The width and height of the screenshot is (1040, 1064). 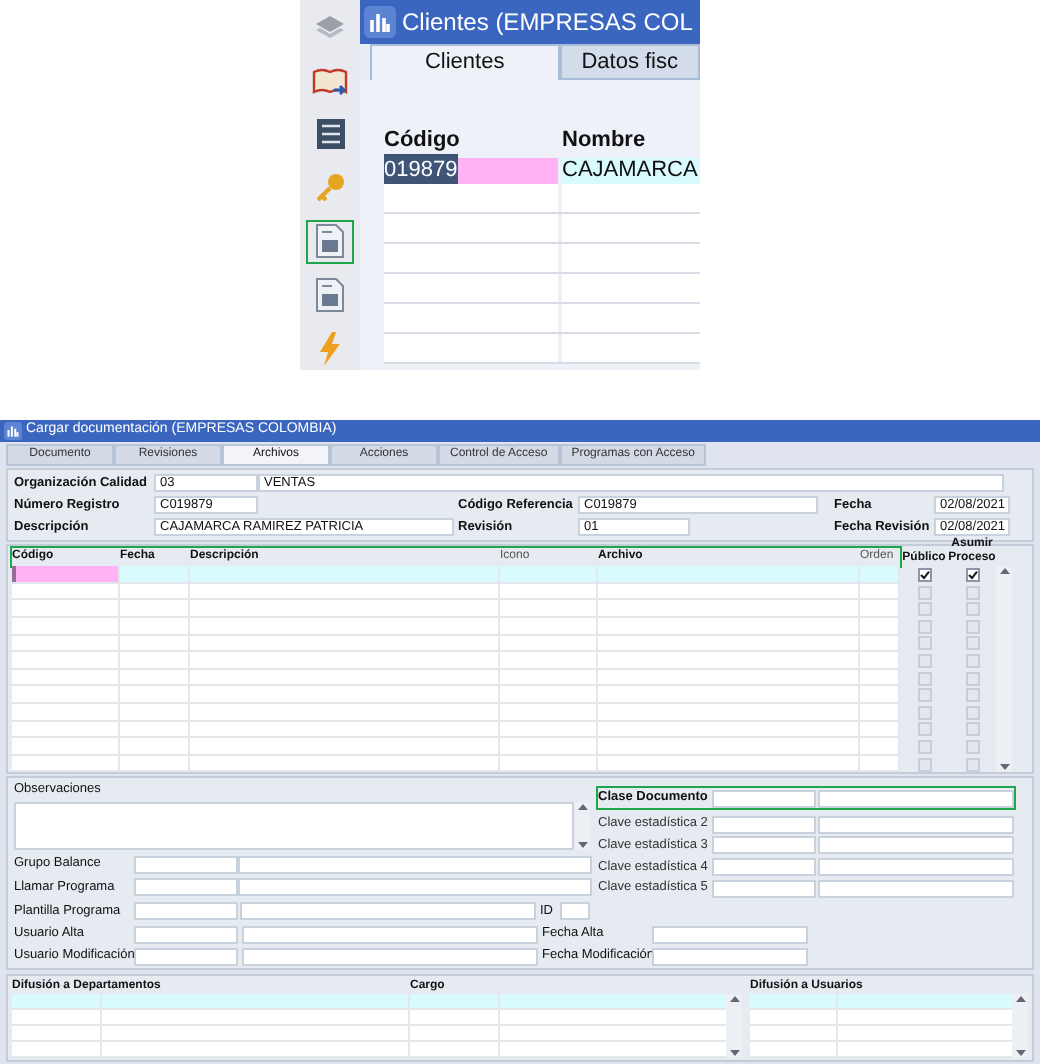 What do you see at coordinates (330, 134) in the screenshot?
I see `checklist-icon` at bounding box center [330, 134].